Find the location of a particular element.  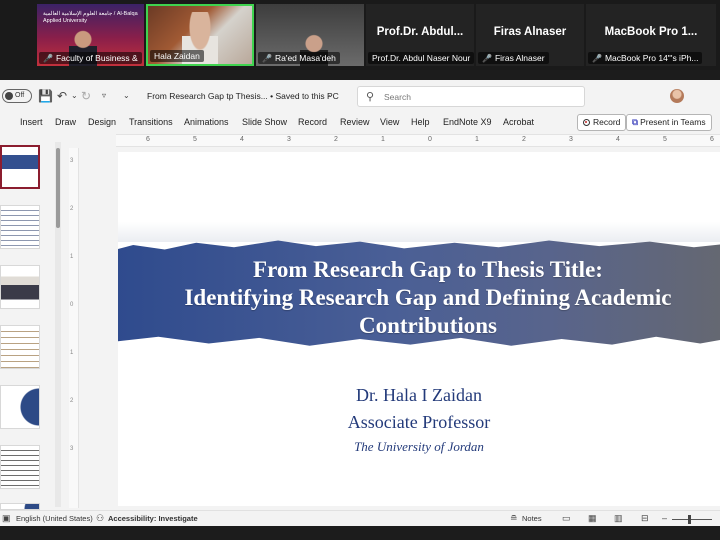

normal-view-icon: ▭ is located at coordinates (566, 518).